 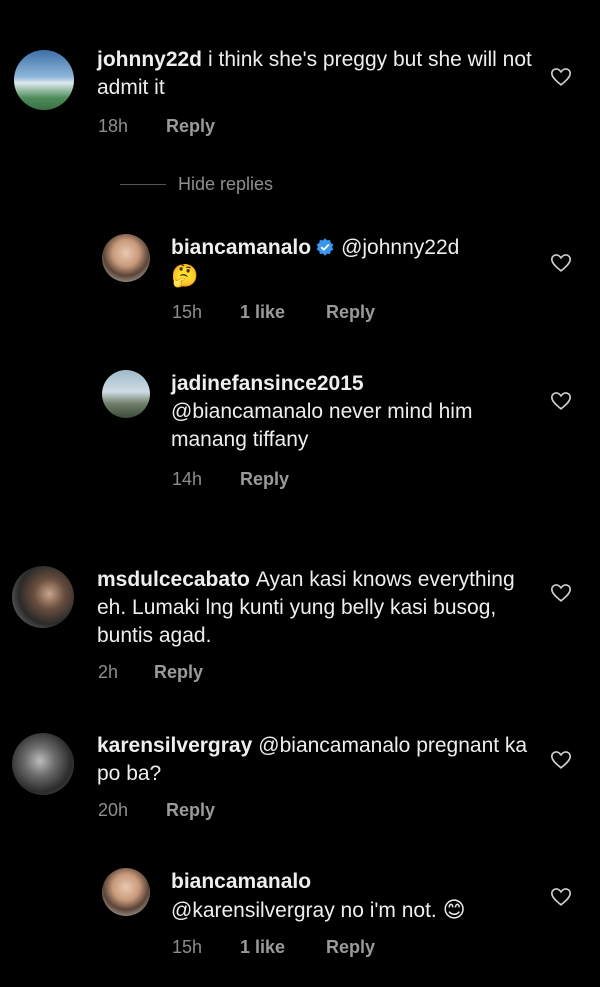 I want to click on thinking-emoji: 🤔, so click(x=185, y=275).